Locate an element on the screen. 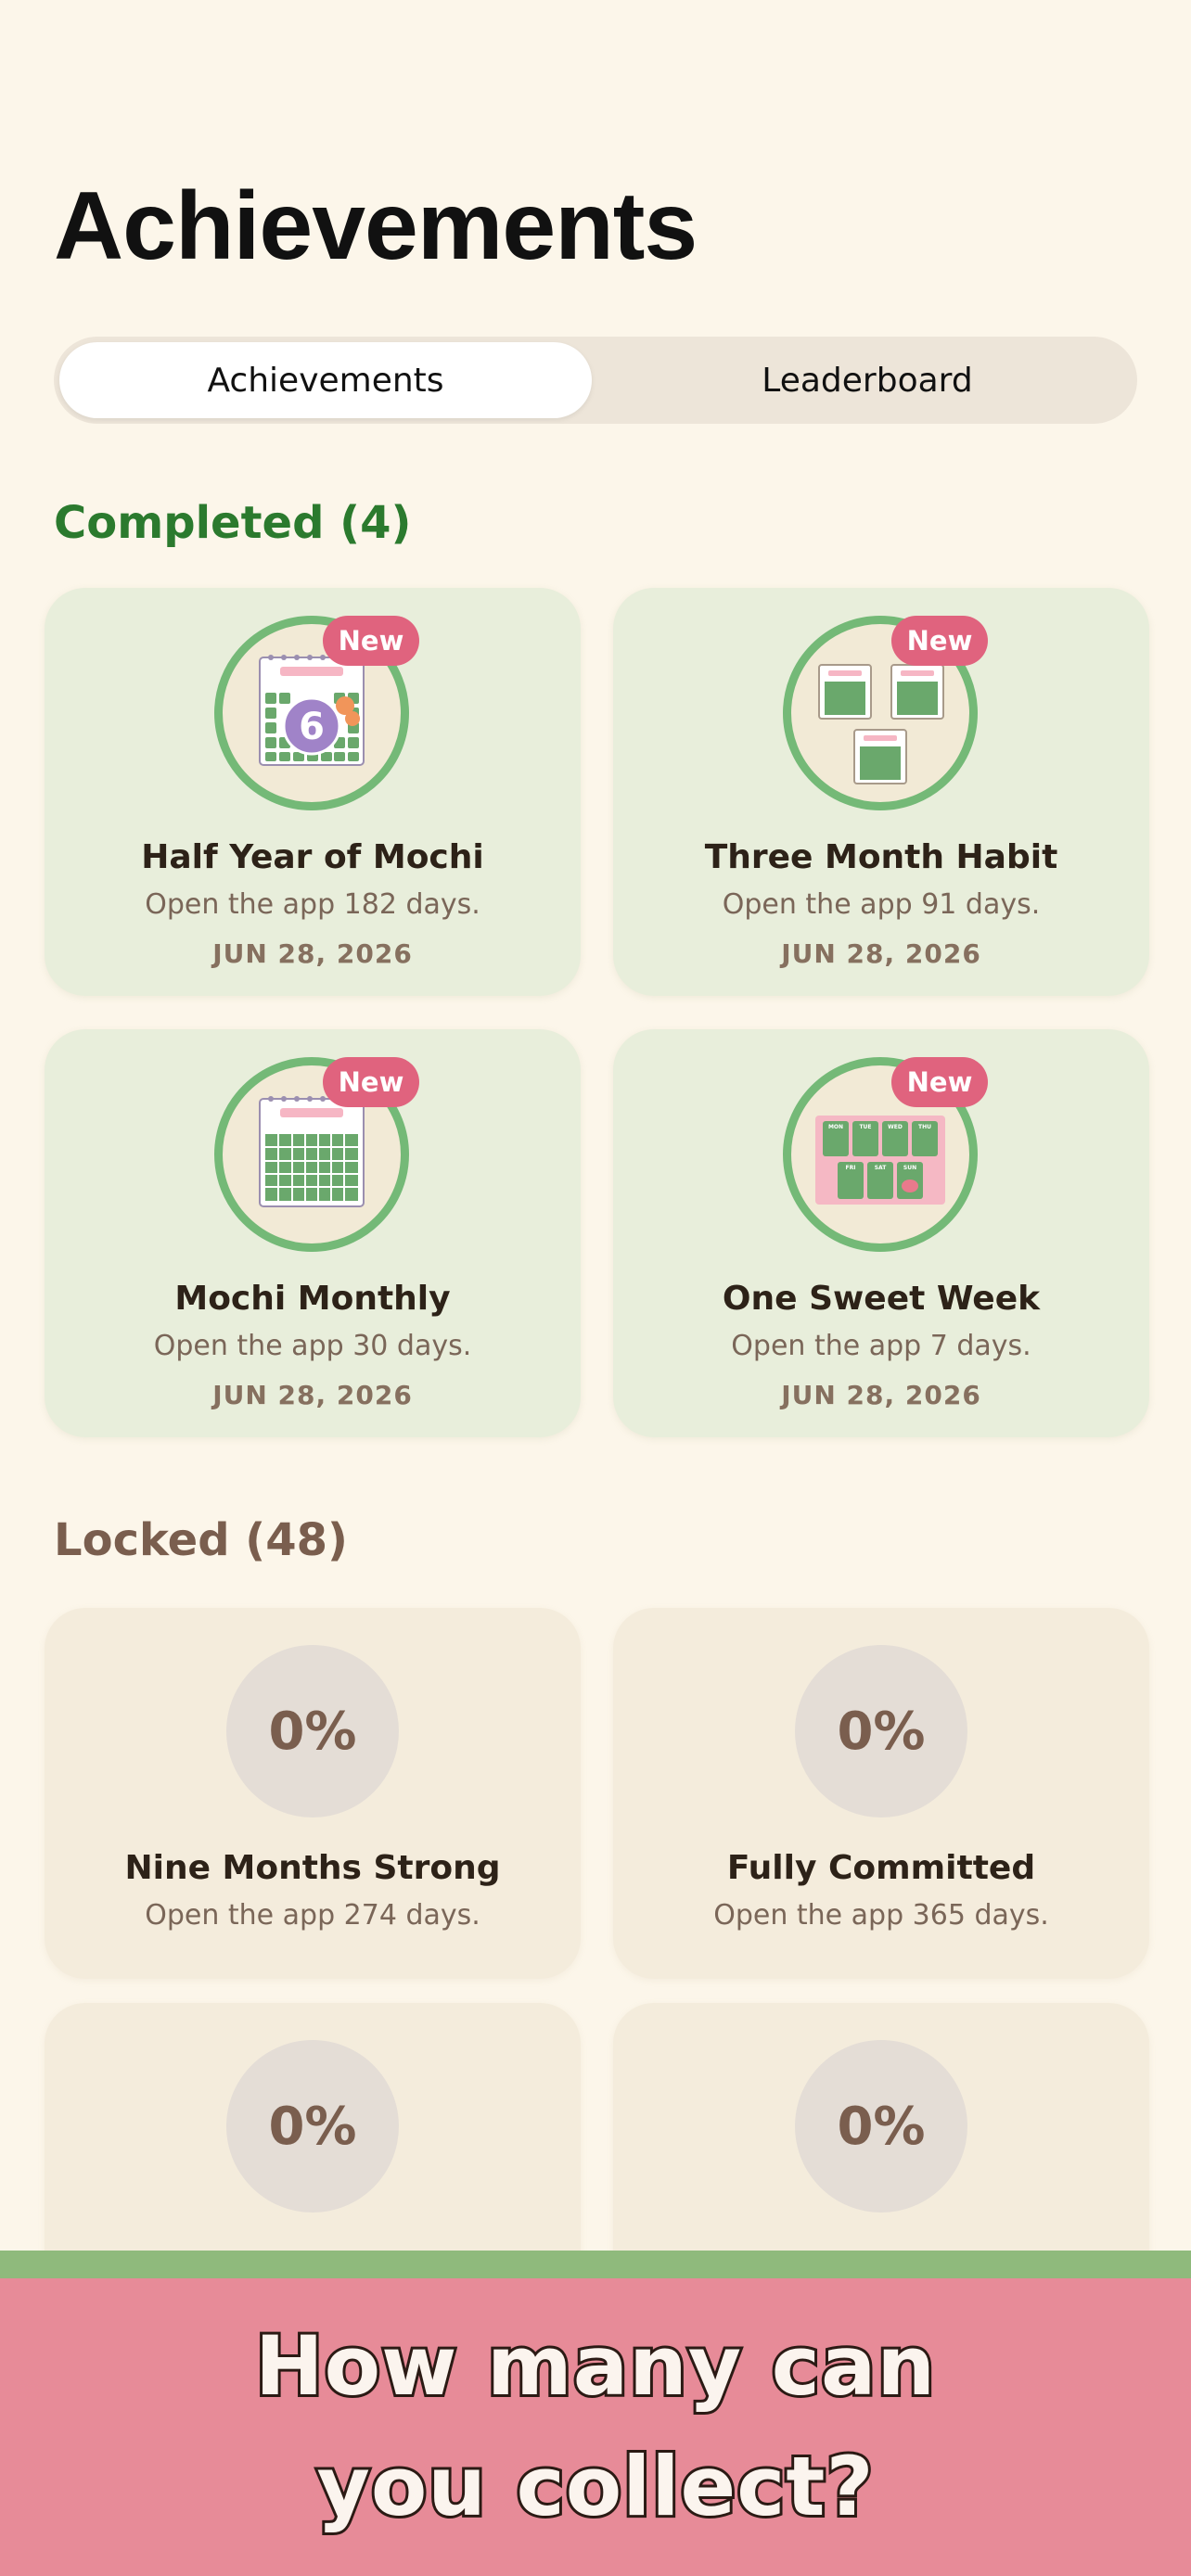  weekday-label: WED is located at coordinates (895, 1127).